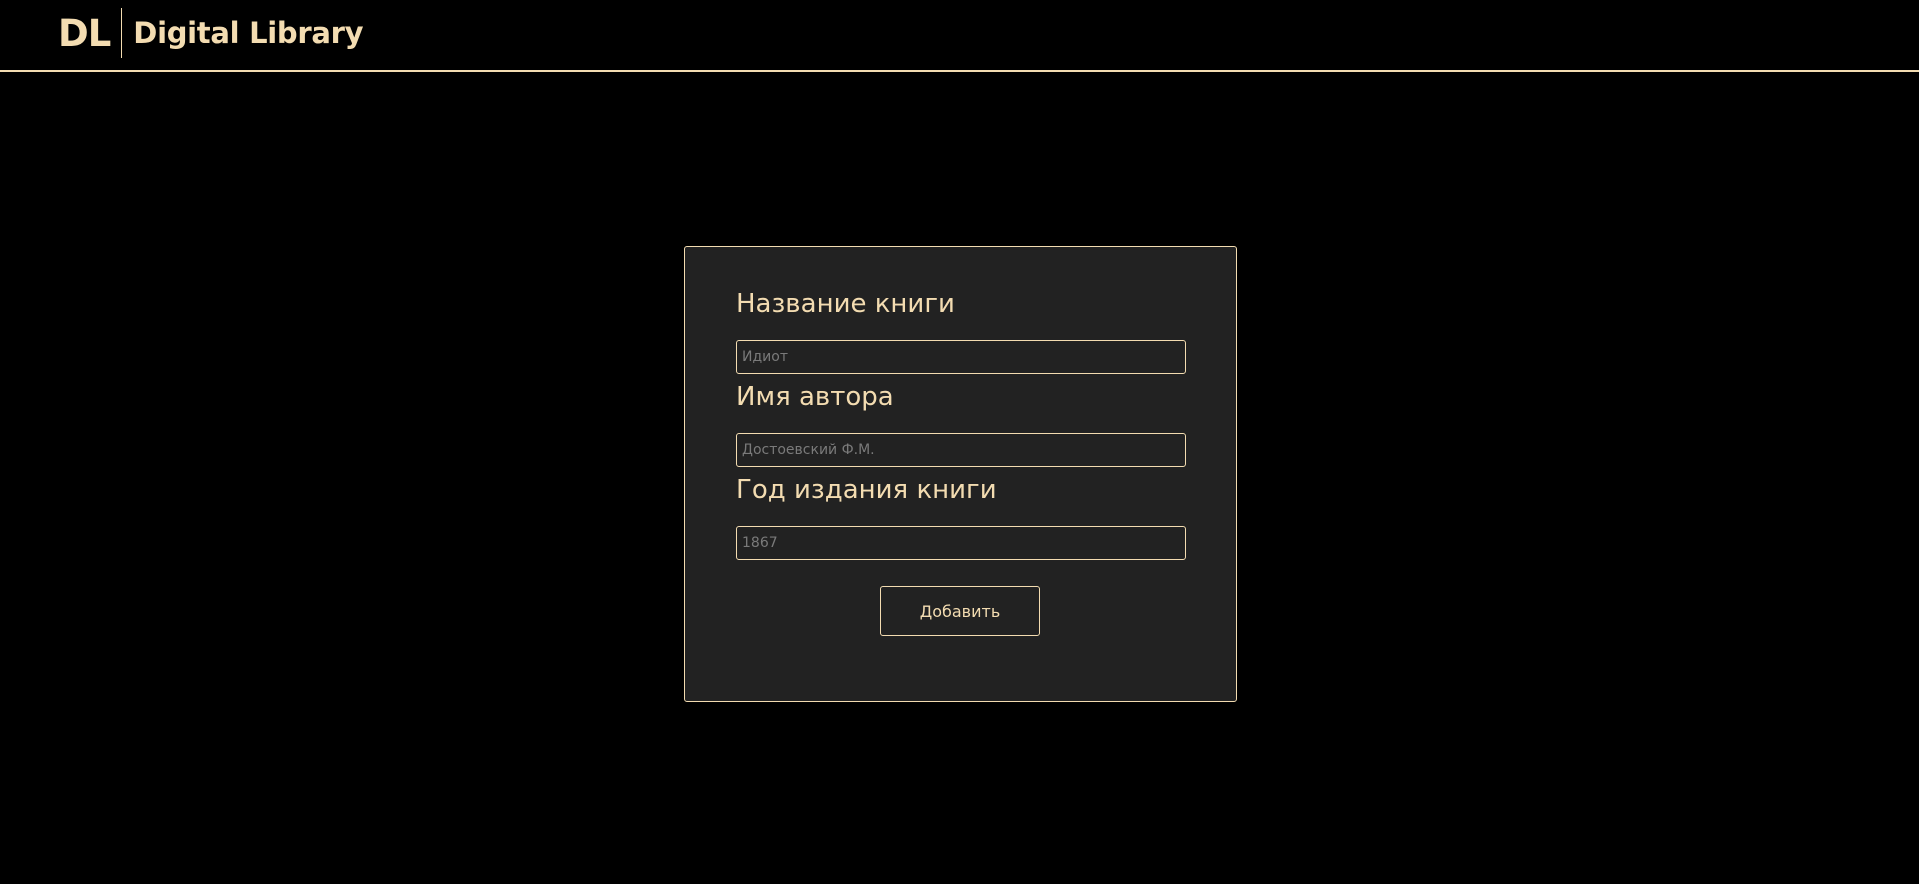 Image resolution: width=1919 pixels, height=884 pixels. I want to click on book-title-label: Название книги, so click(845, 304).